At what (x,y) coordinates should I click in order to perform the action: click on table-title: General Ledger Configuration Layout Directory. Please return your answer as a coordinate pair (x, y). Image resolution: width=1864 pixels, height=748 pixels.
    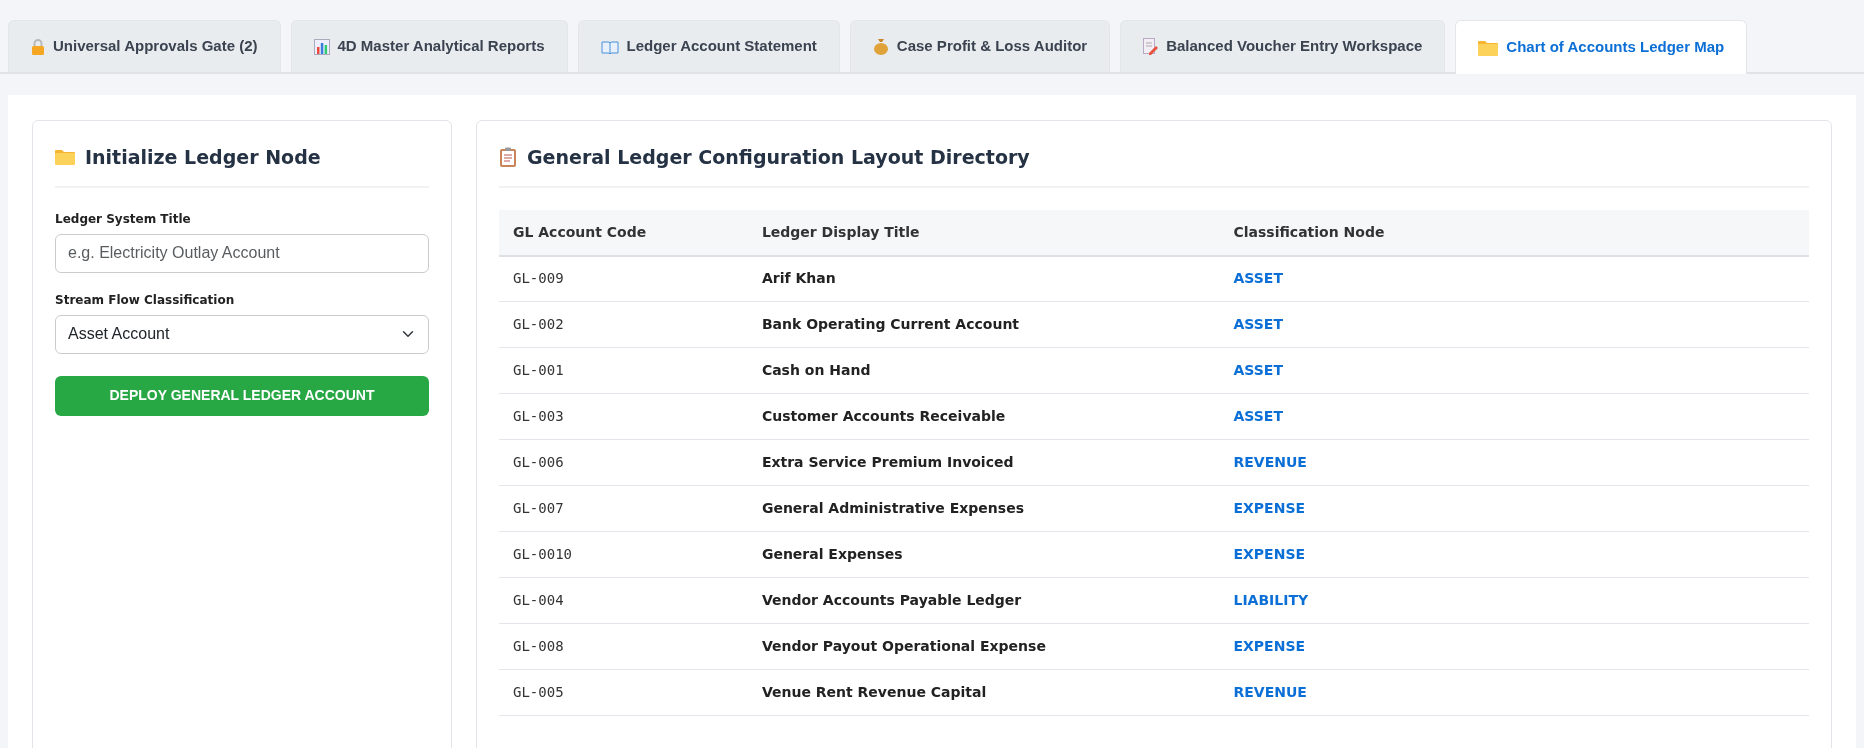
    Looking at the image, I should click on (778, 157).